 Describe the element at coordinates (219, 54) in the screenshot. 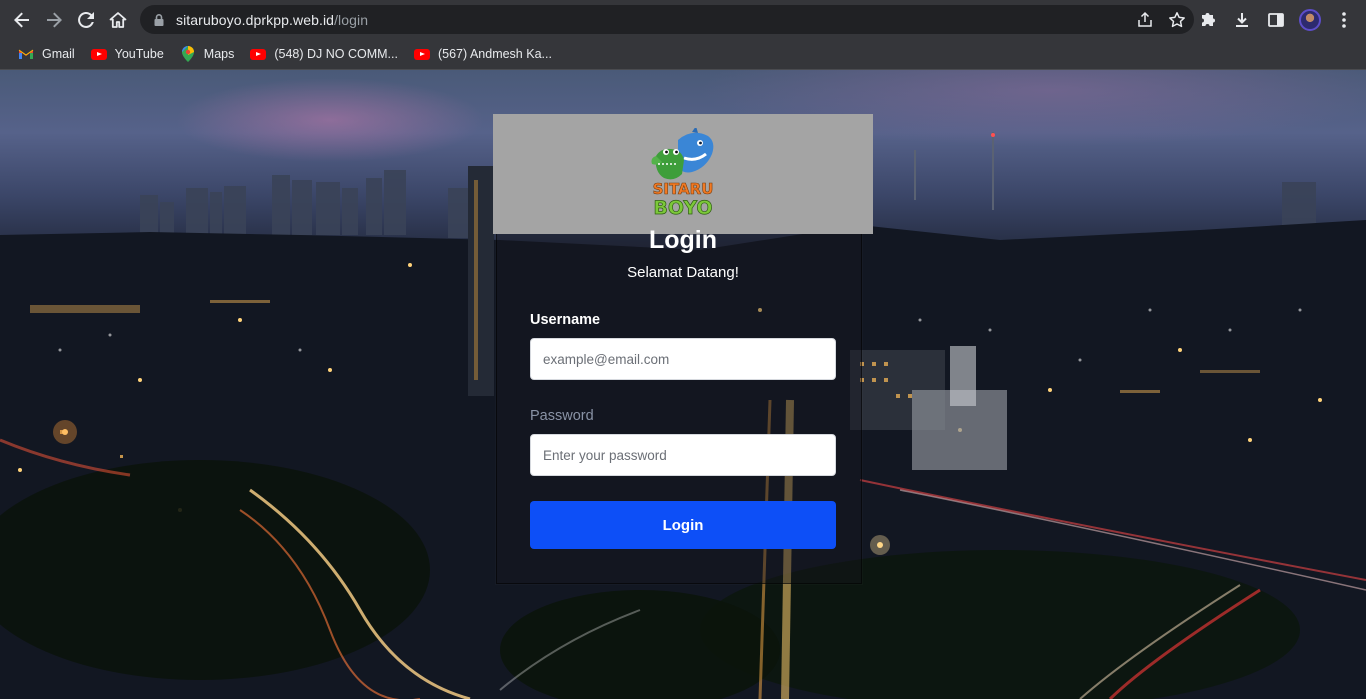

I see `bookmark-label: Maps` at that location.